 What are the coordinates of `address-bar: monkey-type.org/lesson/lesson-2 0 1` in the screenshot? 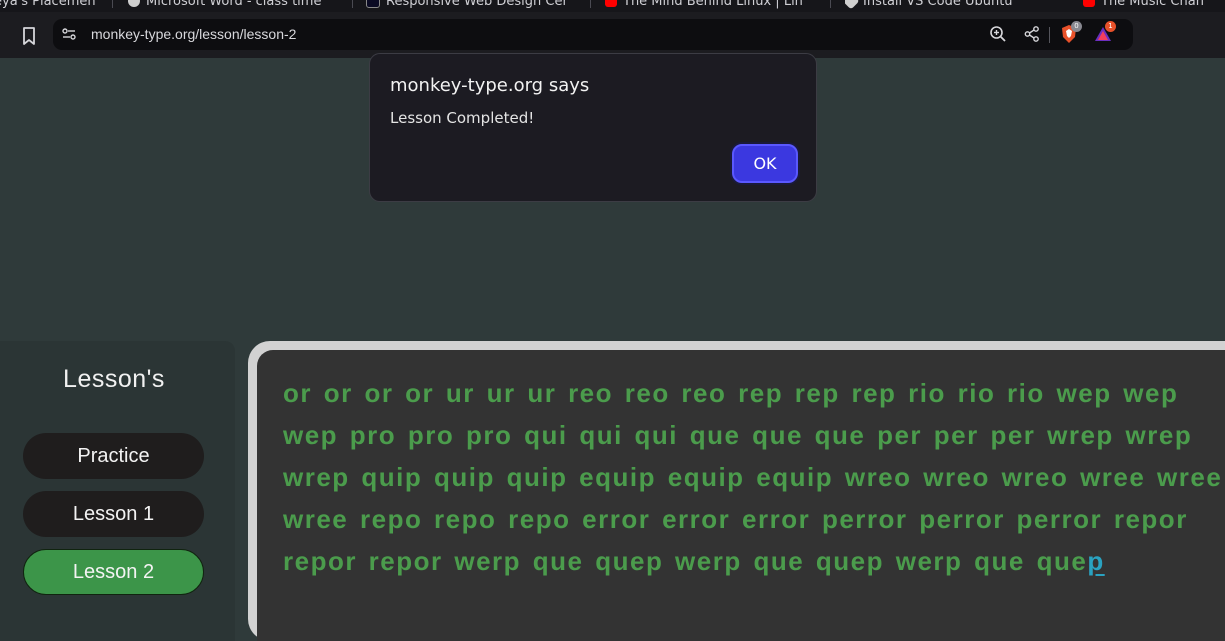 It's located at (593, 34).